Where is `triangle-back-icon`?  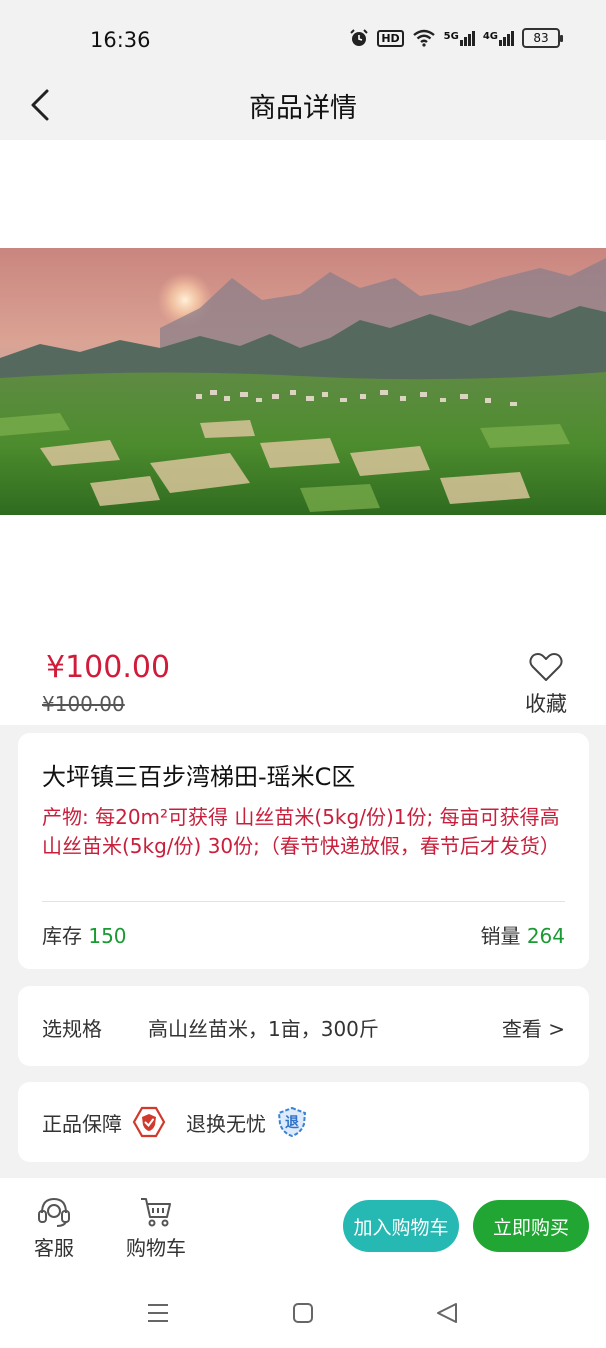 triangle-back-icon is located at coordinates (447, 1313).